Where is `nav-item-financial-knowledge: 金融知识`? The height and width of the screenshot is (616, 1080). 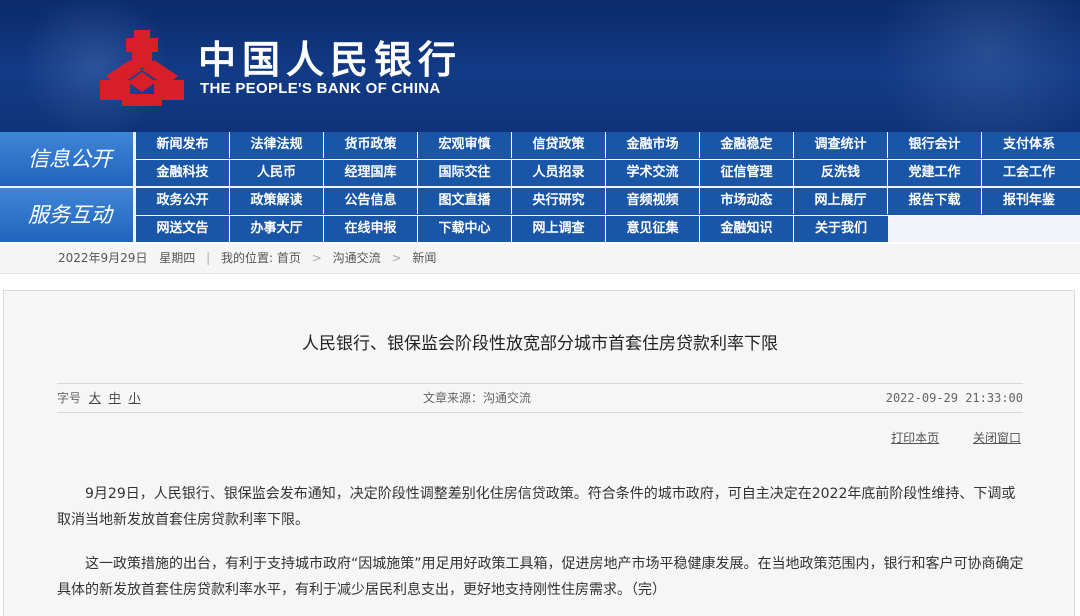 nav-item-financial-knowledge: 金融知识 is located at coordinates (747, 229).